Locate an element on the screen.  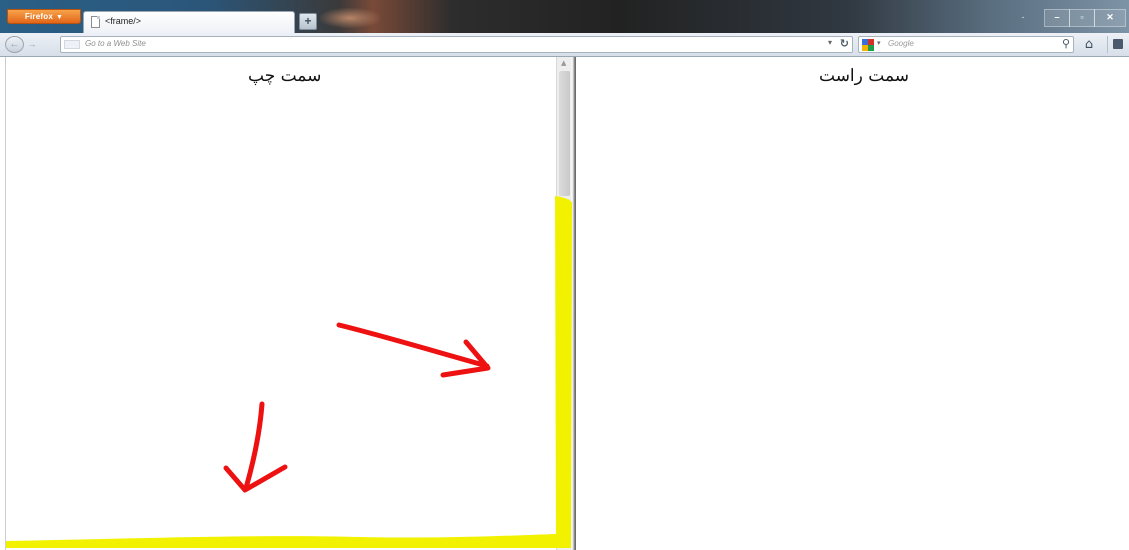
reload-icon: ↻ is located at coordinates (844, 43).